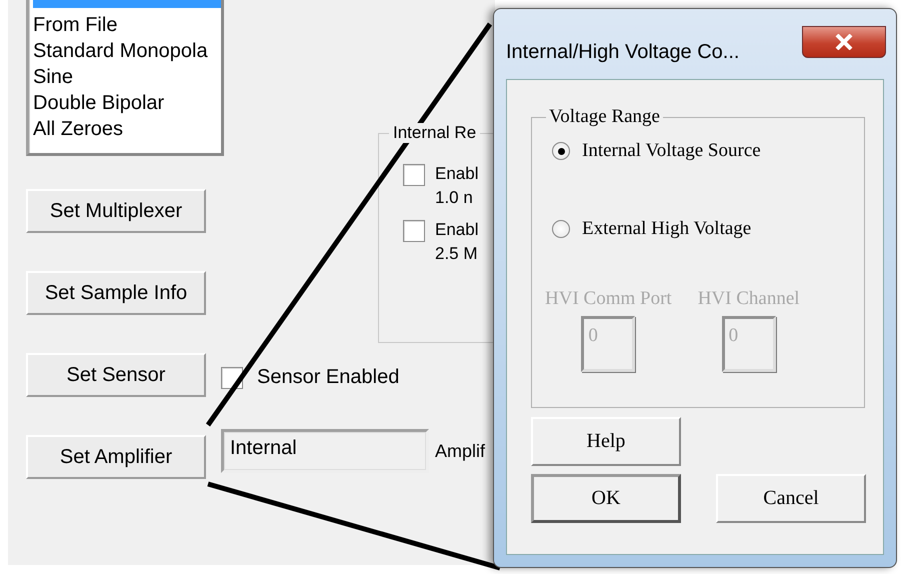 Image resolution: width=901 pixels, height=574 pixels. What do you see at coordinates (606, 441) in the screenshot?
I see `dialog-button: Help` at bounding box center [606, 441].